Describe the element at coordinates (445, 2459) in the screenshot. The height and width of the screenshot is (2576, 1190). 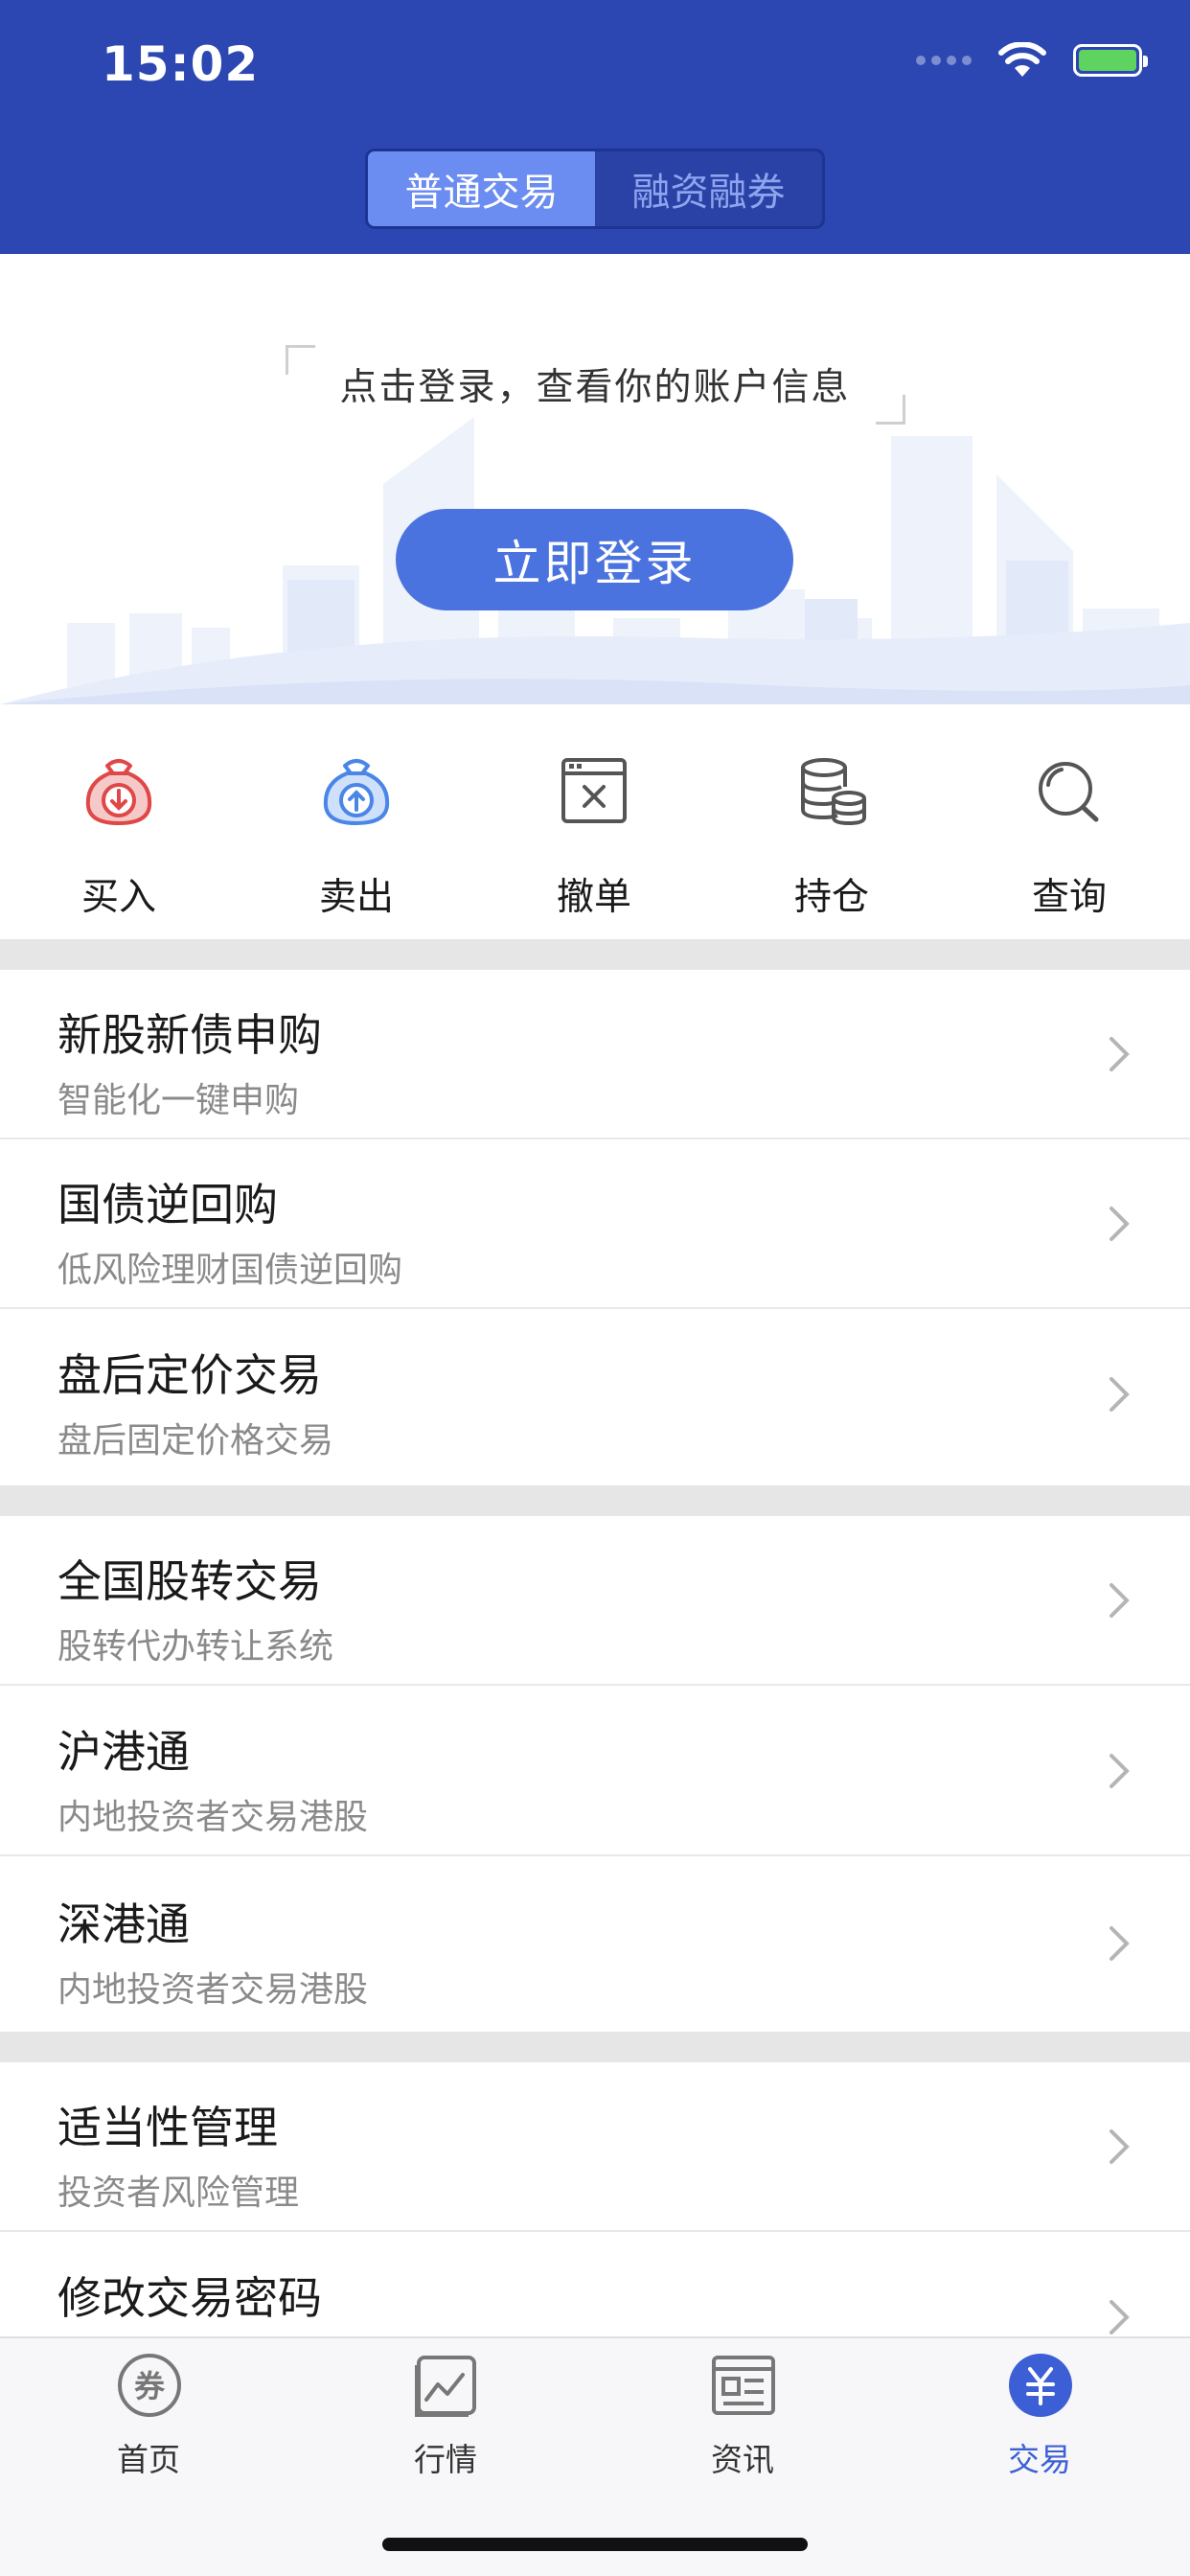
I see `tab-market-label: 行情` at that location.